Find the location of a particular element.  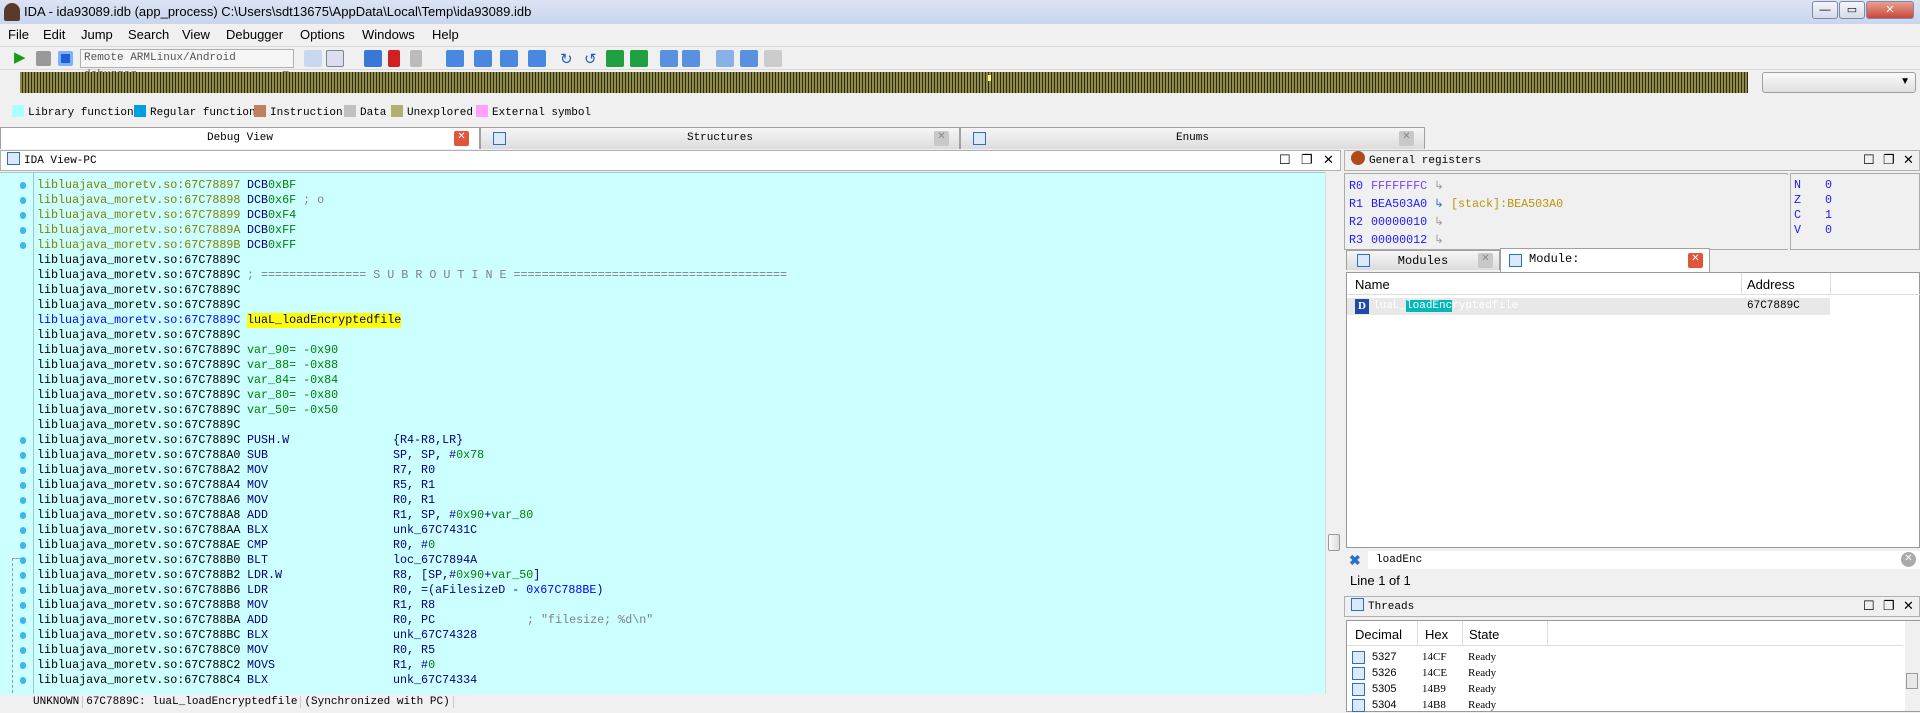

list-item: 5304 14B8 Ready is located at coordinates (1622, 706).